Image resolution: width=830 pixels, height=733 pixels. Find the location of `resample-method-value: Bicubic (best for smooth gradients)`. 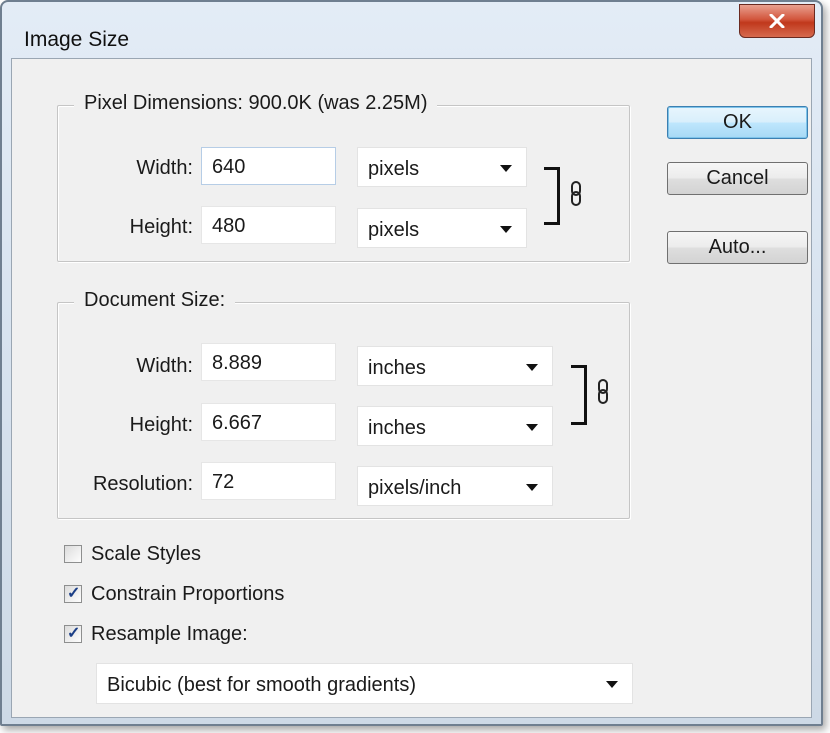

resample-method-value: Bicubic (best for smooth gradients) is located at coordinates (262, 685).